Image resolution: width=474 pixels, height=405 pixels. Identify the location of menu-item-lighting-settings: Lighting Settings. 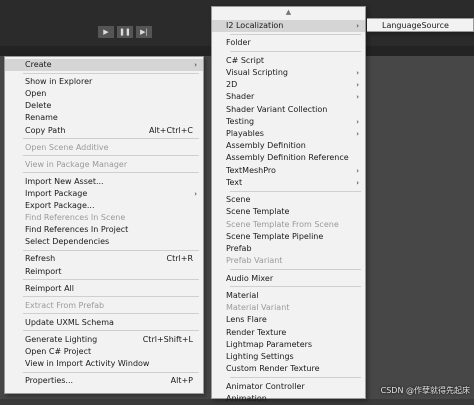
(288, 357).